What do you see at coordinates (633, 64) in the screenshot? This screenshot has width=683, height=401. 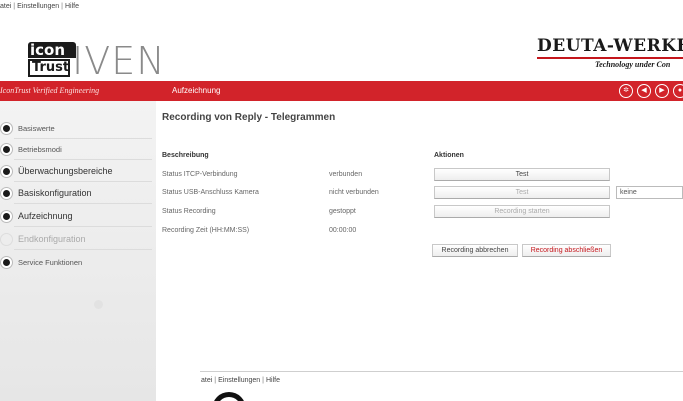 I see `brand-tagline: Technology under Con` at bounding box center [633, 64].